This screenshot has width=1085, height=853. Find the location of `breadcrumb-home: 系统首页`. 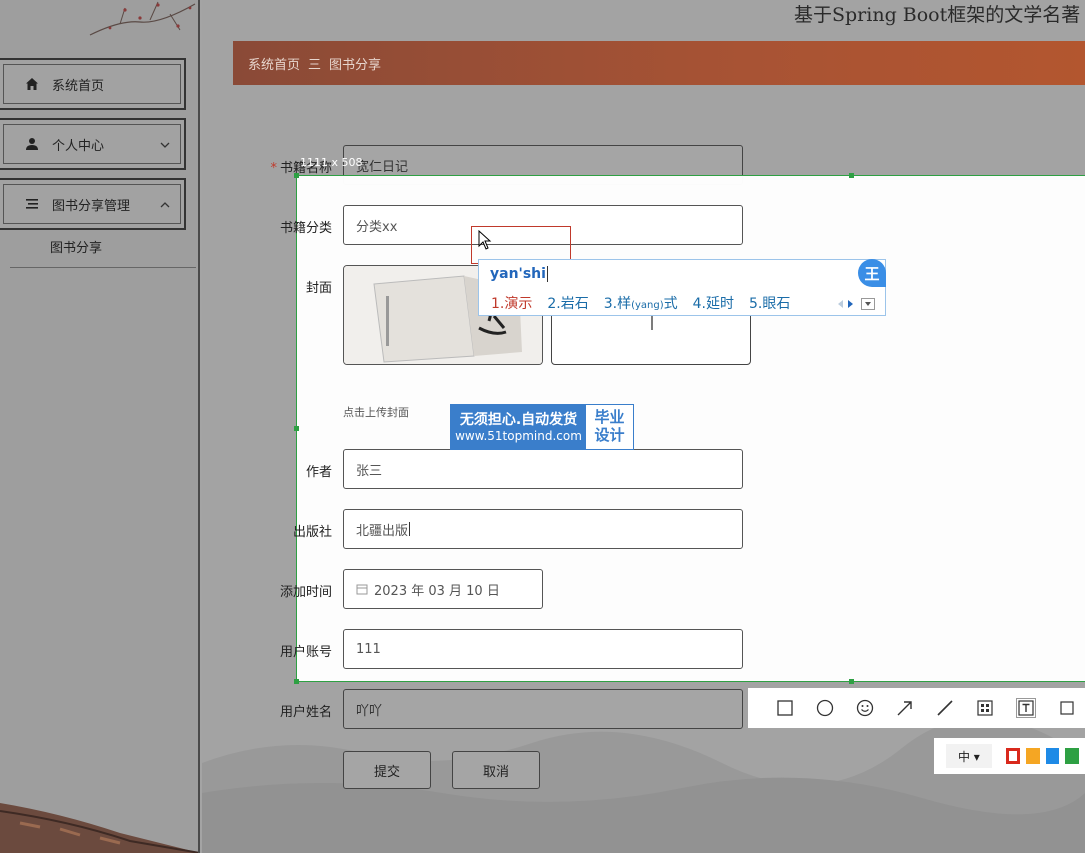

breadcrumb-home: 系统首页 is located at coordinates (274, 63).